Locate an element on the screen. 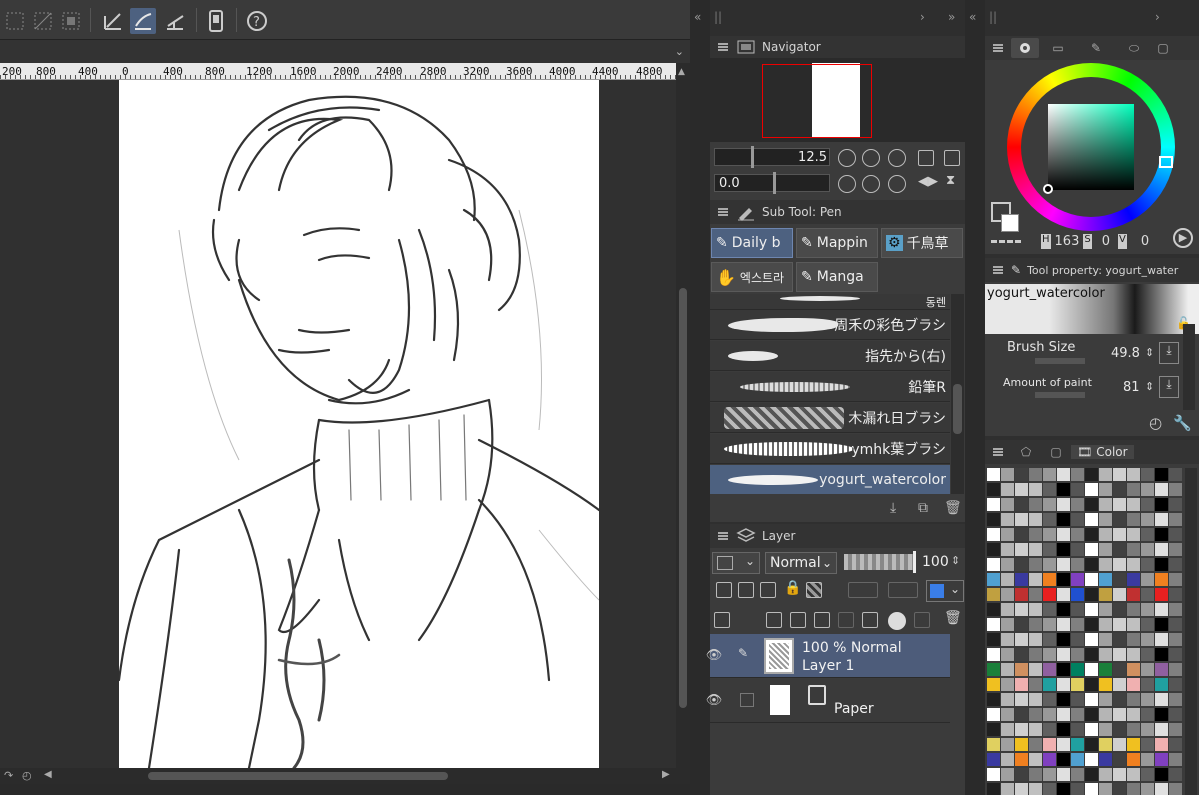 The height and width of the screenshot is (795, 1199). color-set-scrollbar is located at coordinates (1191, 631).